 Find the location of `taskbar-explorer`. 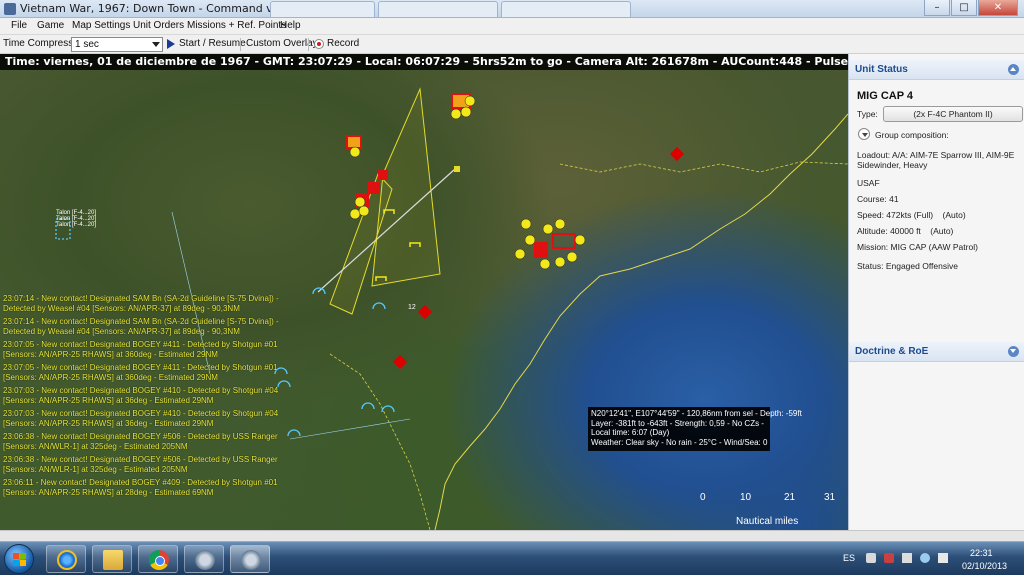

taskbar-explorer is located at coordinates (112, 559).